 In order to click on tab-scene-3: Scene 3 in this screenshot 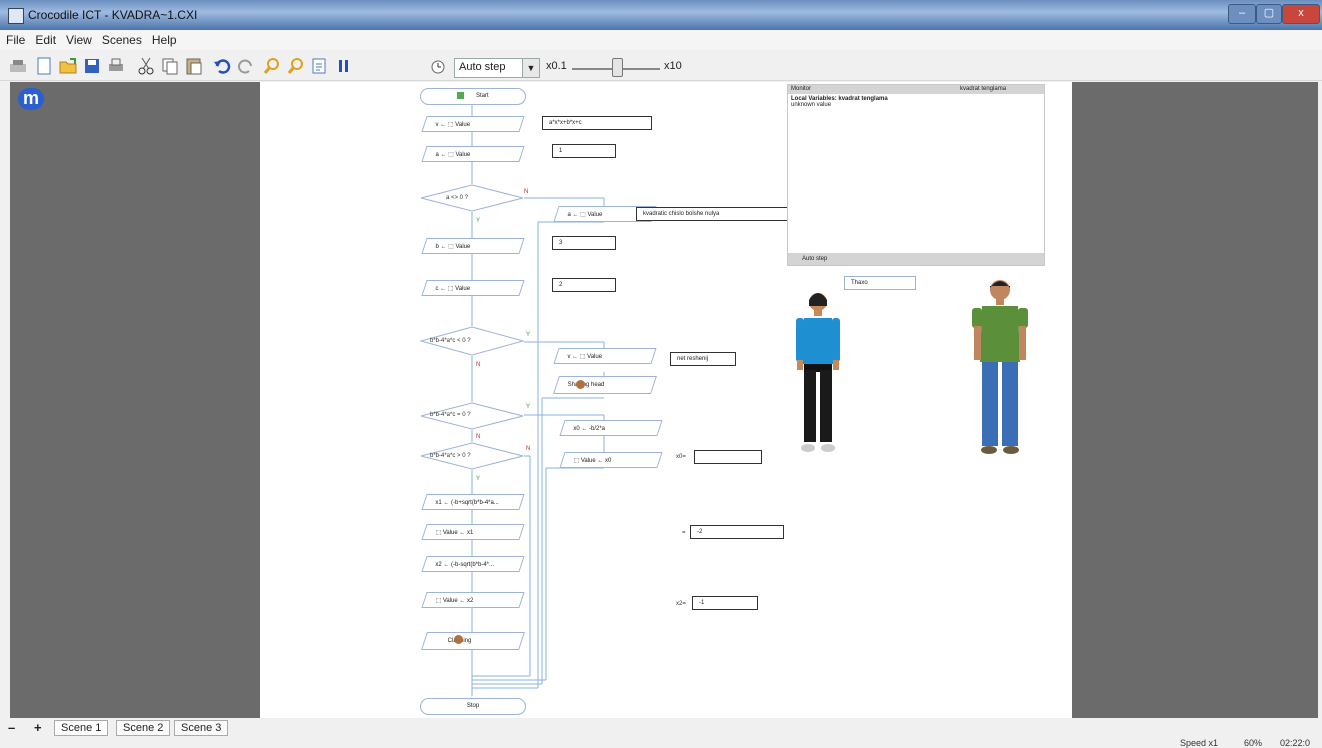, I will do `click(201, 728)`.